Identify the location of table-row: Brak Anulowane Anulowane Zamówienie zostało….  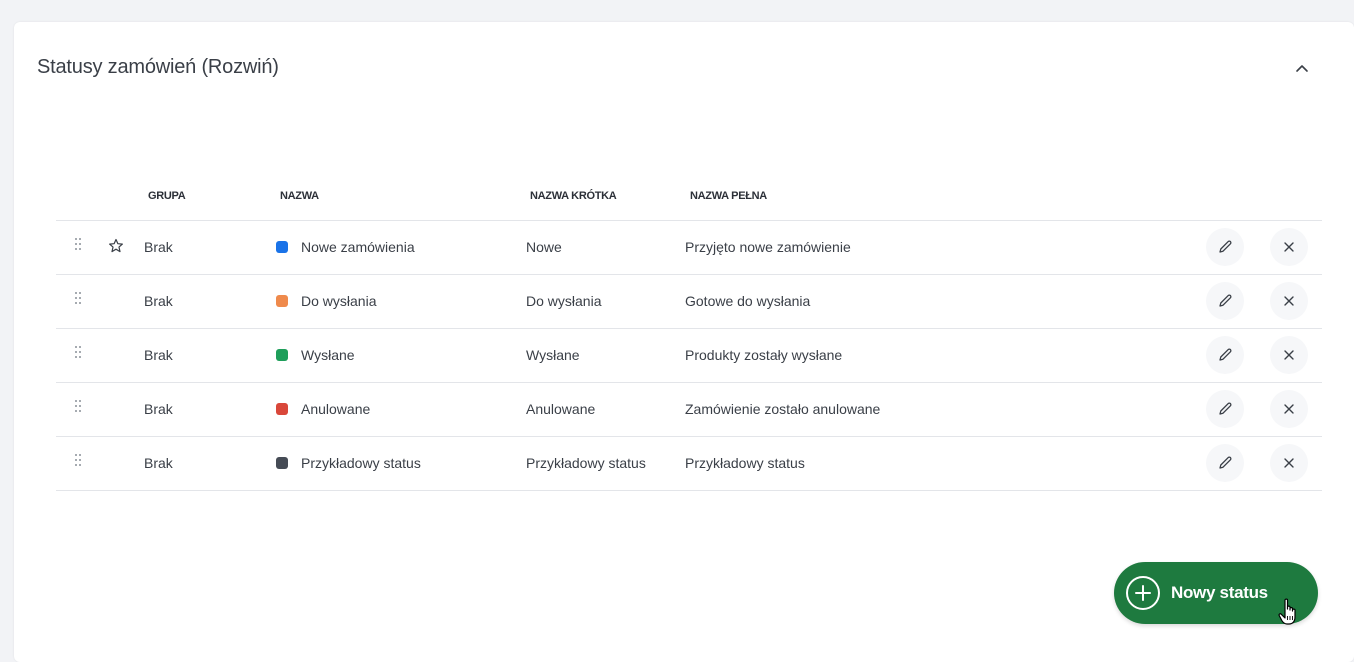
(689, 410).